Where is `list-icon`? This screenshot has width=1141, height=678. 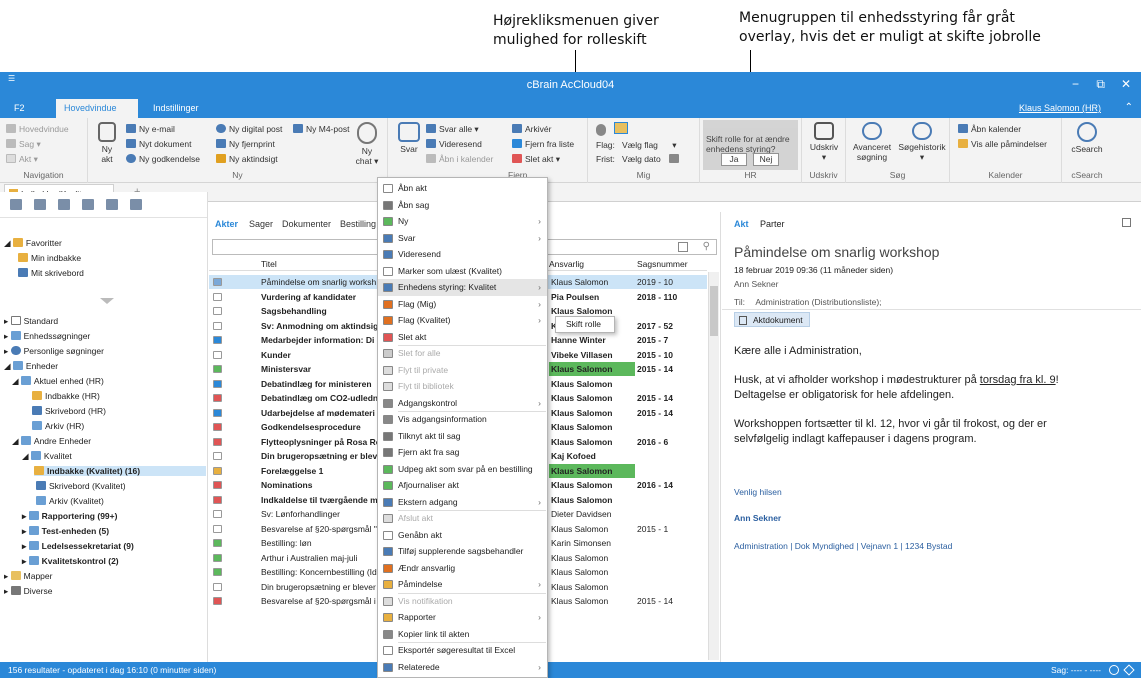 list-icon is located at coordinates (64, 204).